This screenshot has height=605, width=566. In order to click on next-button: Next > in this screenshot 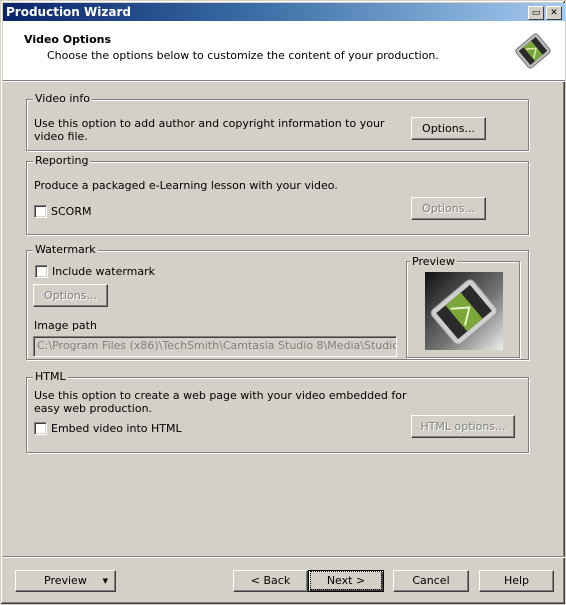, I will do `click(346, 581)`.